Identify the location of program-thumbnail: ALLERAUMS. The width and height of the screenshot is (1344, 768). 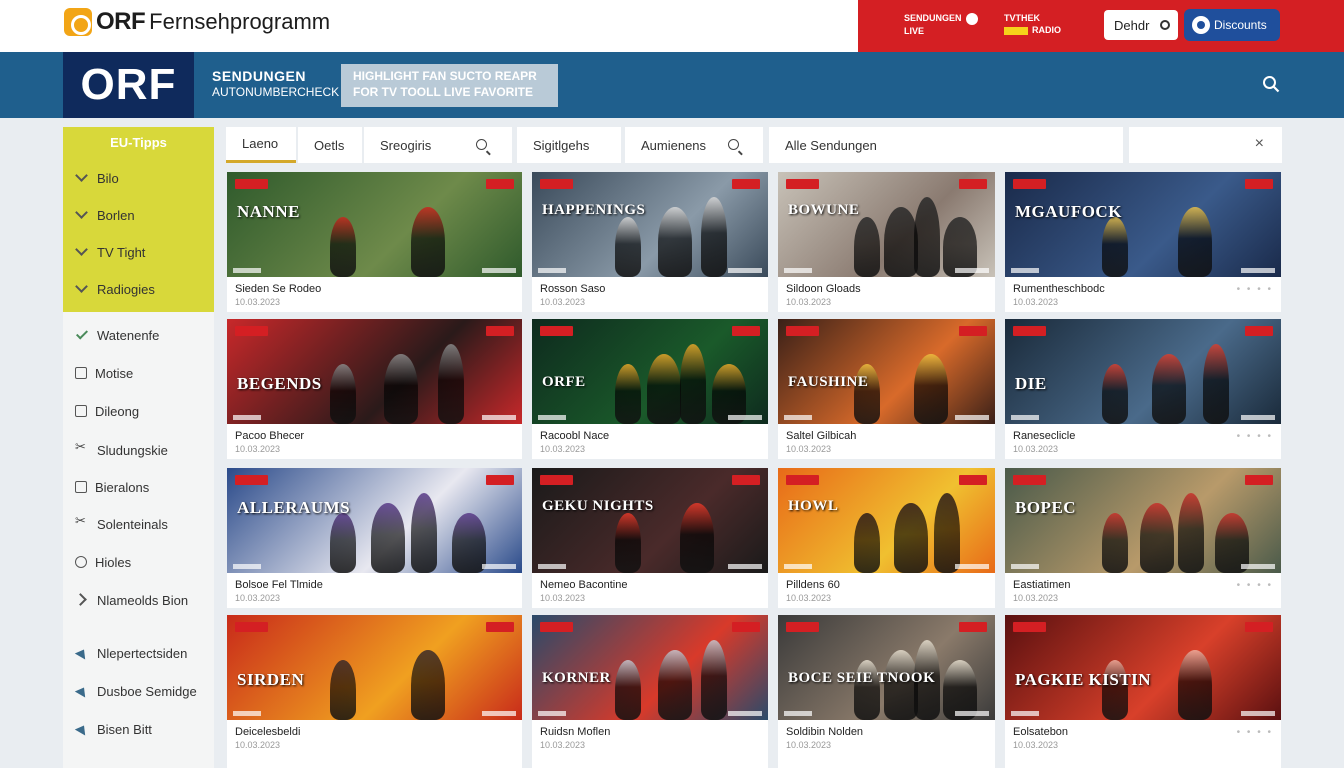
(374, 520).